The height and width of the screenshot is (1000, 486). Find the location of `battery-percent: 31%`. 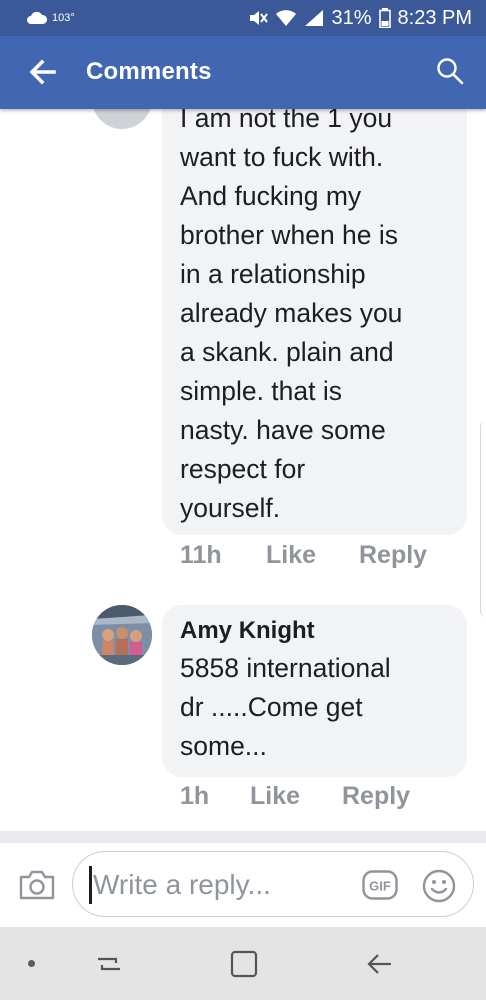

battery-percent: 31% is located at coordinates (351, 17).